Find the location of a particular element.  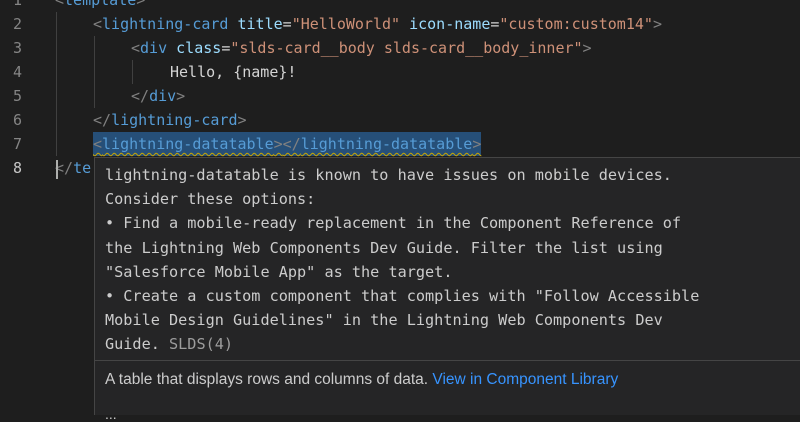

line-number: 8 is located at coordinates (17, 168).